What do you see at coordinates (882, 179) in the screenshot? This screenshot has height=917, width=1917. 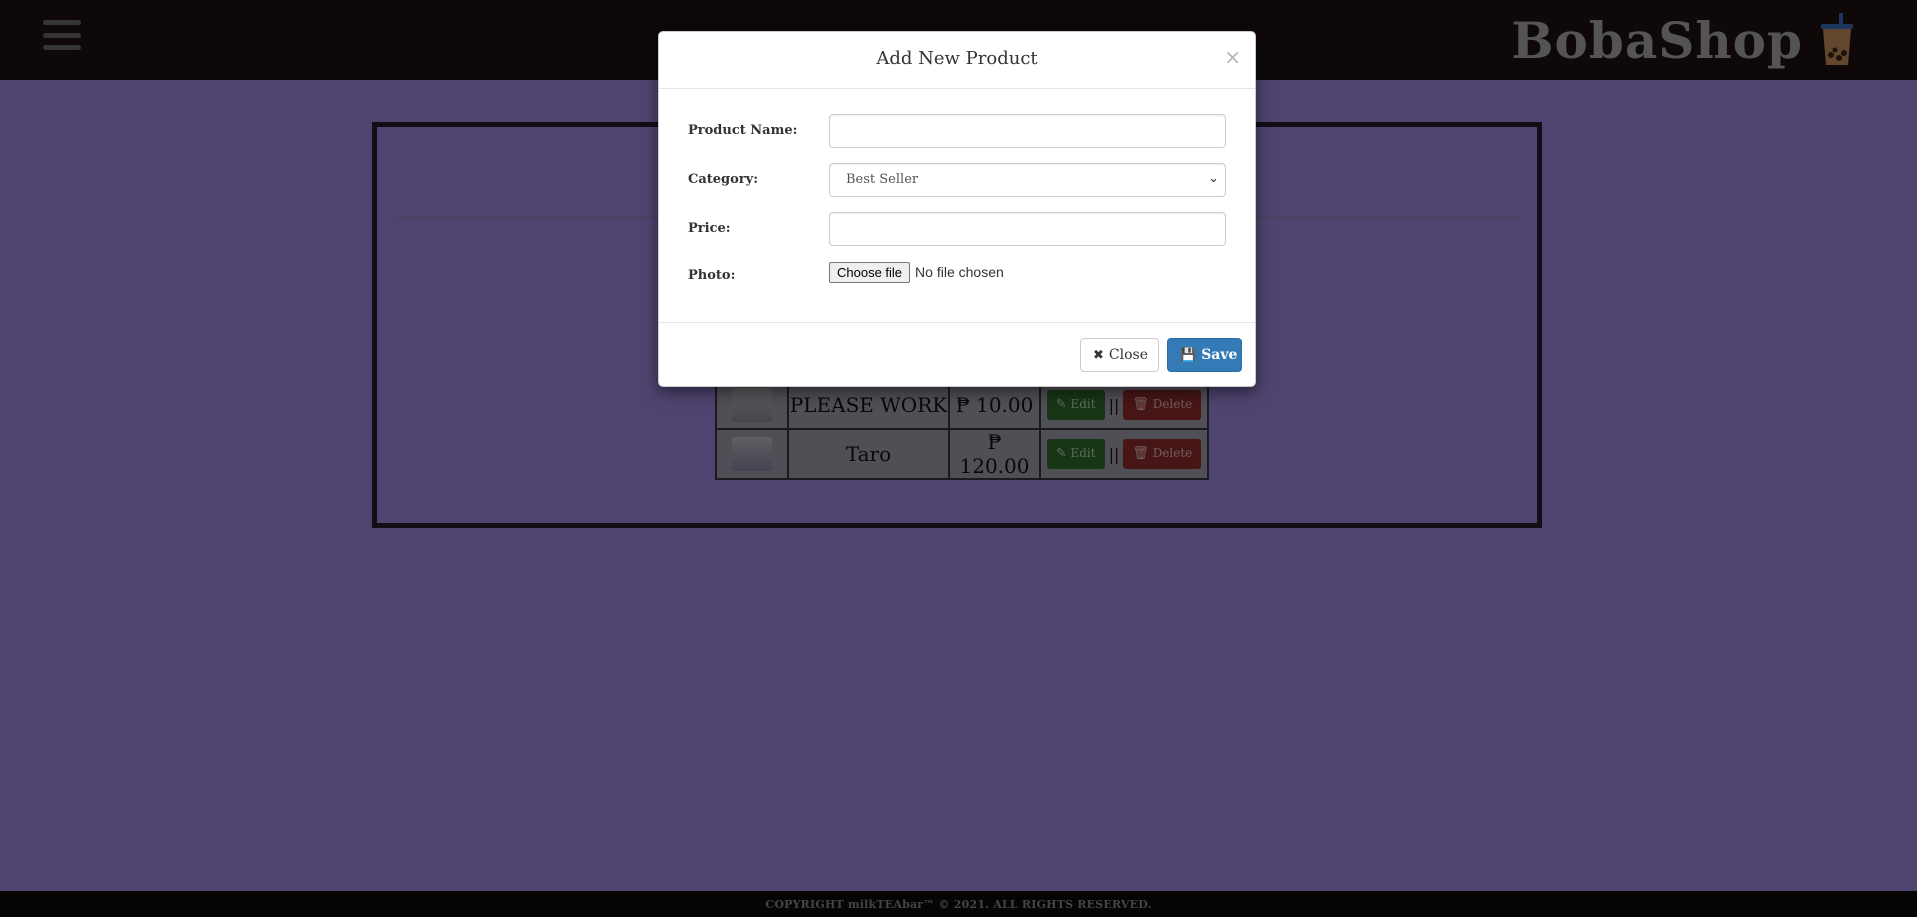 I see `category-selected-value: Best Seller` at bounding box center [882, 179].